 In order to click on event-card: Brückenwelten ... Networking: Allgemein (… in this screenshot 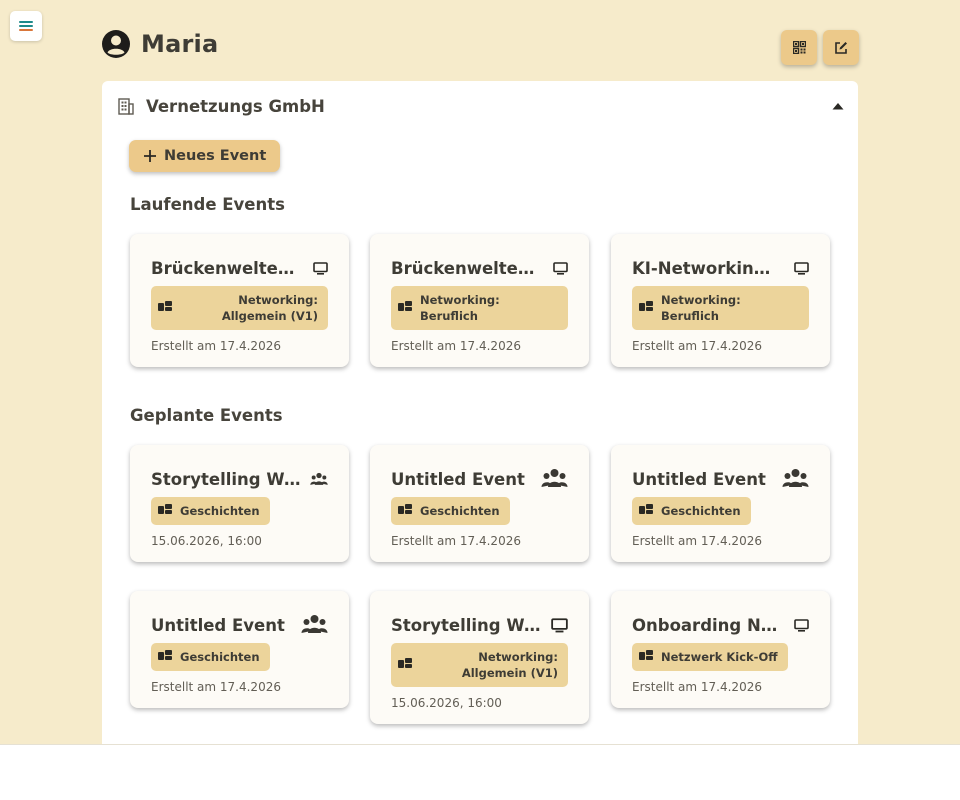, I will do `click(239, 300)`.